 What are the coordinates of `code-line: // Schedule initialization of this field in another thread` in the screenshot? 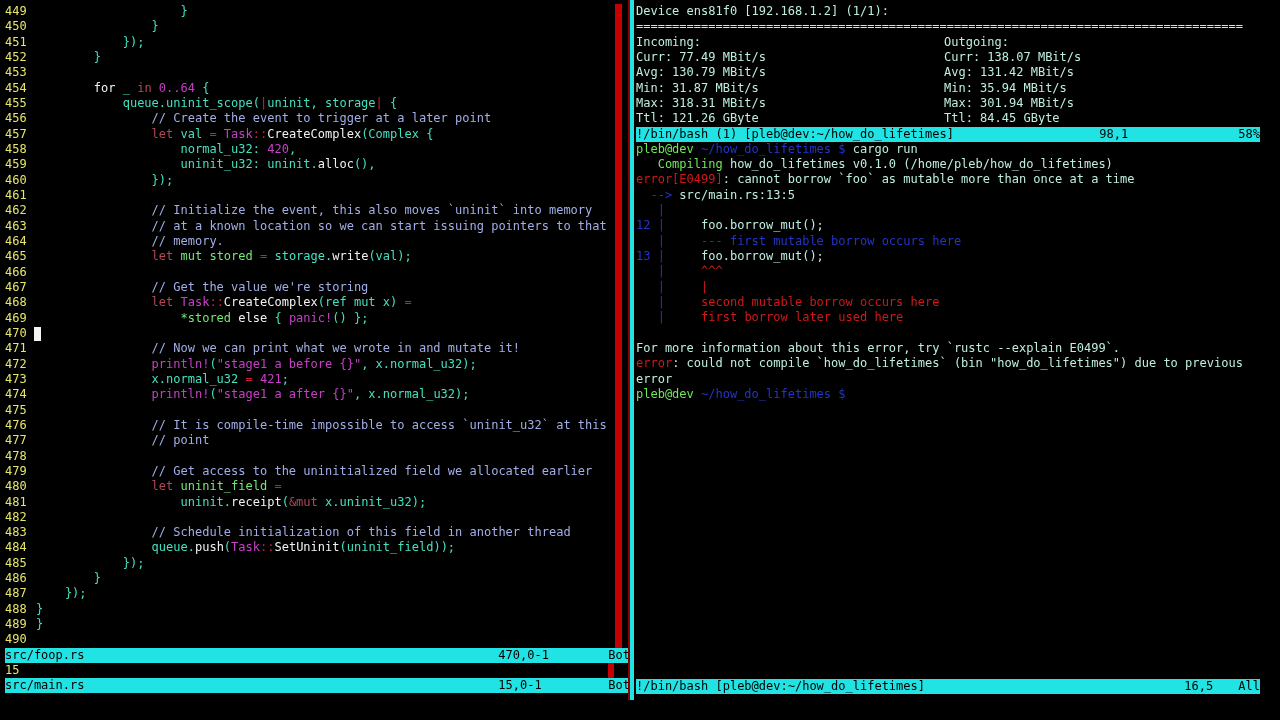 It's located at (360, 533).